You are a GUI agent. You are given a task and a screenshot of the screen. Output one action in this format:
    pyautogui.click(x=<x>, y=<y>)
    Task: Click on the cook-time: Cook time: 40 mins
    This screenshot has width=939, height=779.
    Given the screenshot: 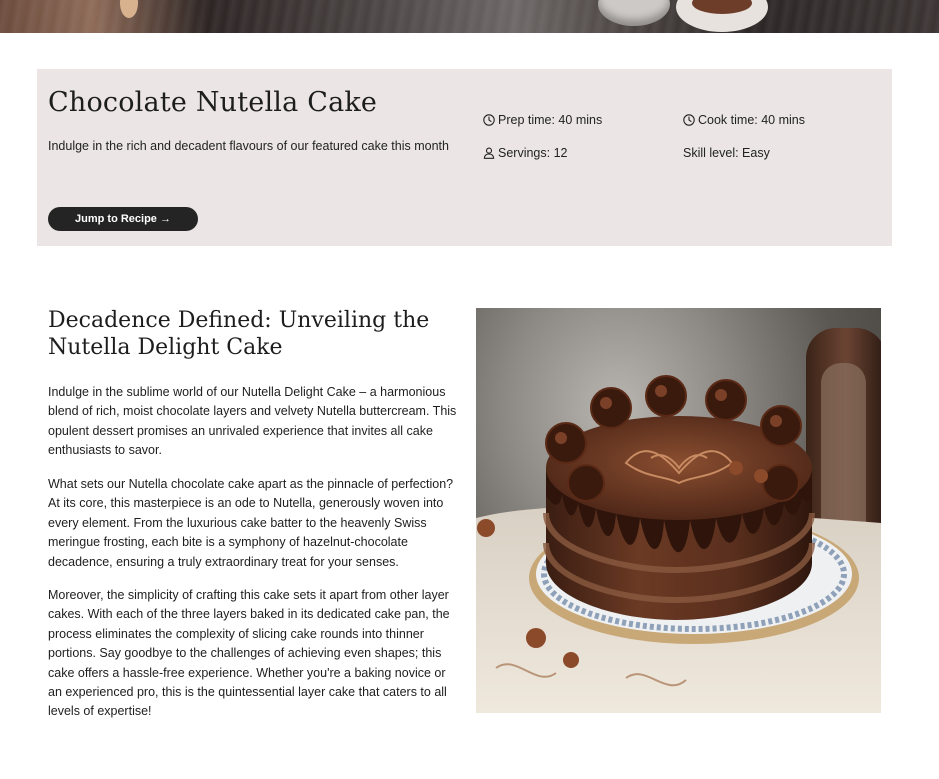 What is the action you would take?
    pyautogui.click(x=744, y=120)
    